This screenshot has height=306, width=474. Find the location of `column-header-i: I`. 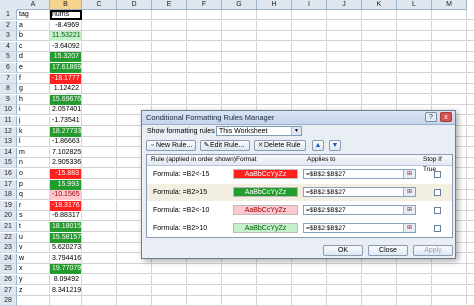

column-header-i: I is located at coordinates (309, 5).